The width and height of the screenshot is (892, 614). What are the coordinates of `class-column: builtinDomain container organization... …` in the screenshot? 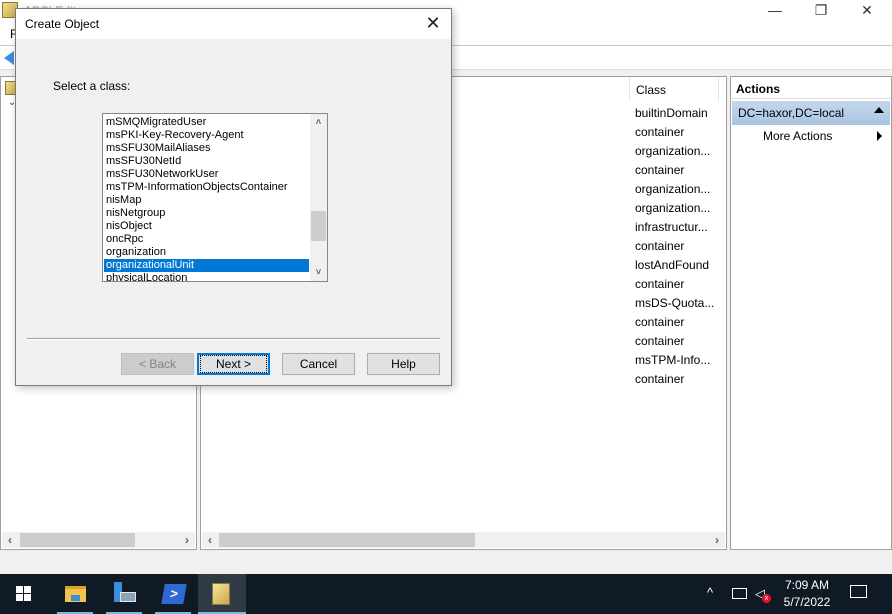 It's located at (674, 246).